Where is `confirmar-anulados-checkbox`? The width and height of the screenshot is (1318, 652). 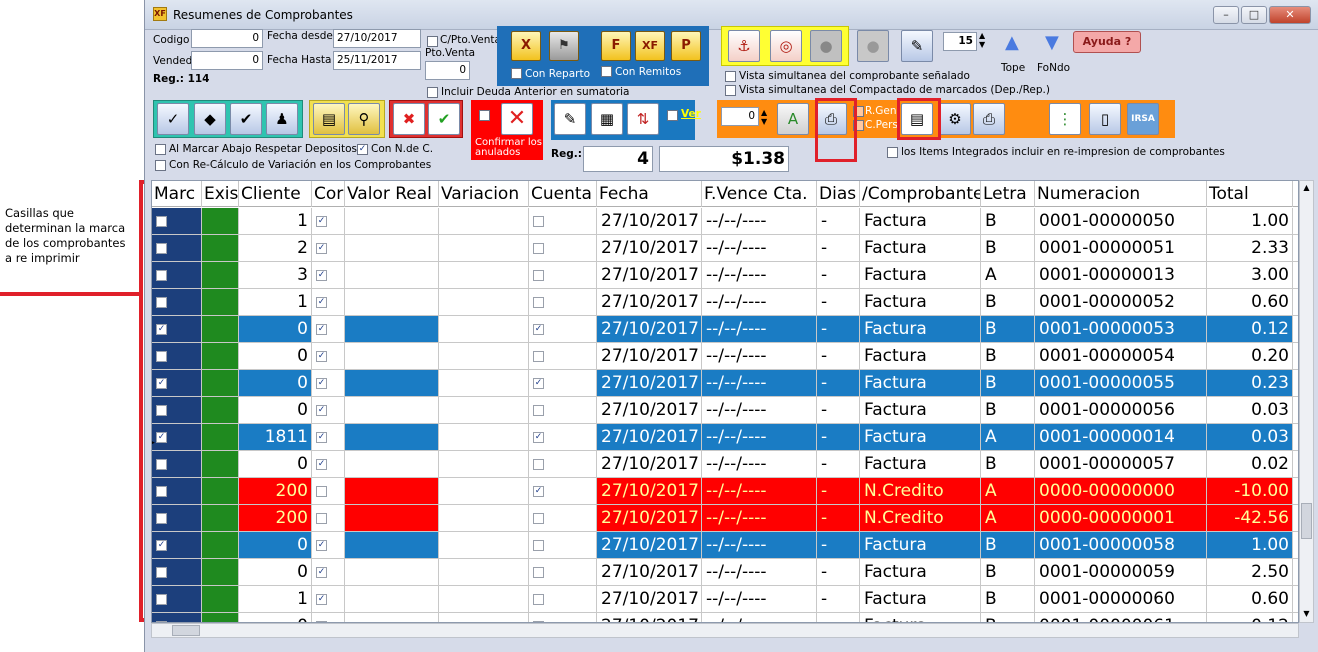 confirmar-anulados-checkbox is located at coordinates (484, 115).